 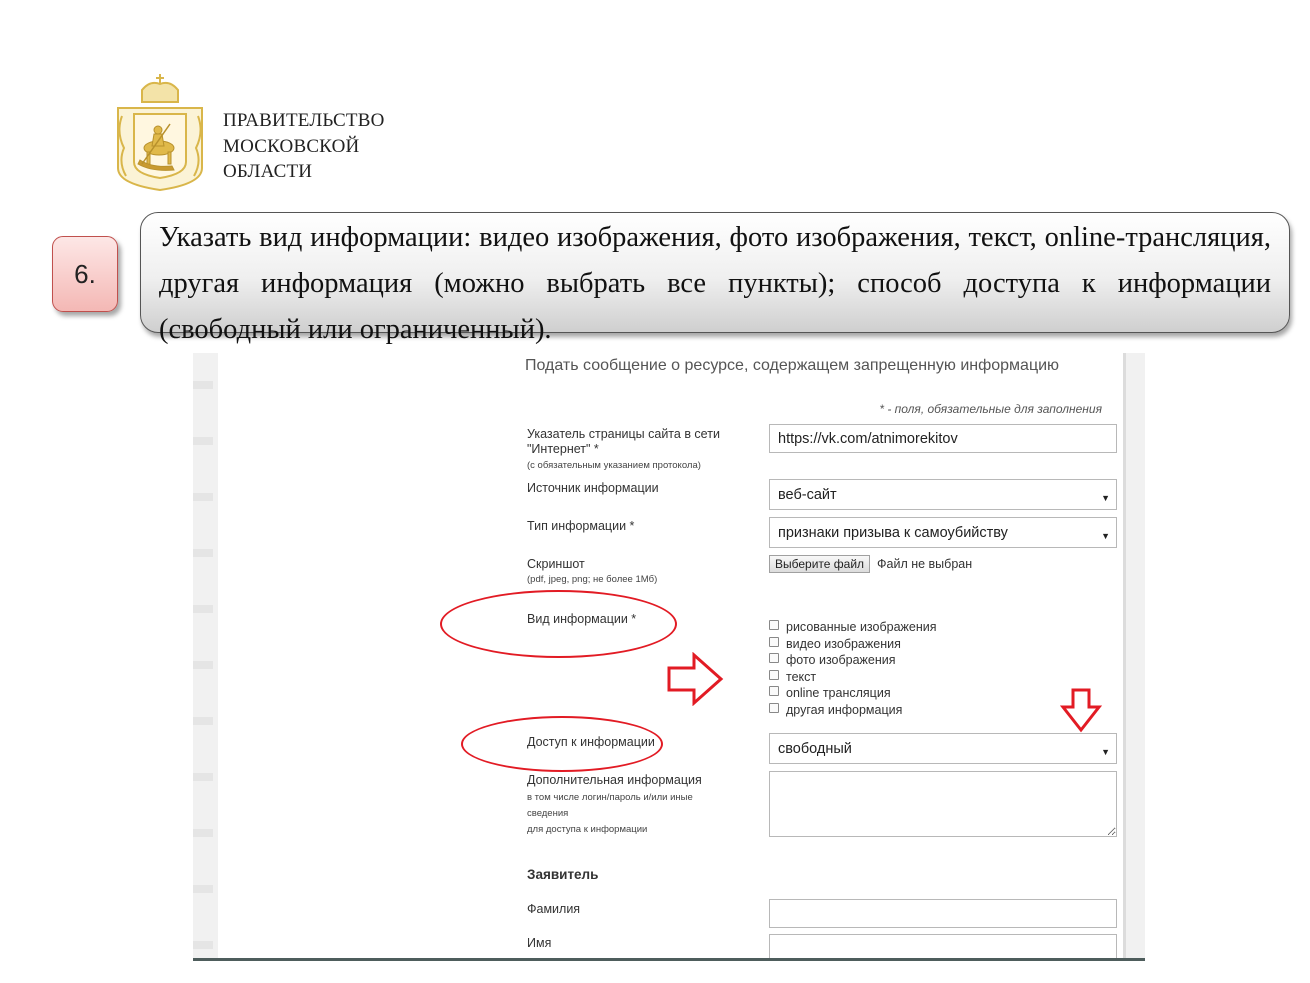 I want to click on government-title-line: ОБЛАСТИ, so click(x=268, y=171).